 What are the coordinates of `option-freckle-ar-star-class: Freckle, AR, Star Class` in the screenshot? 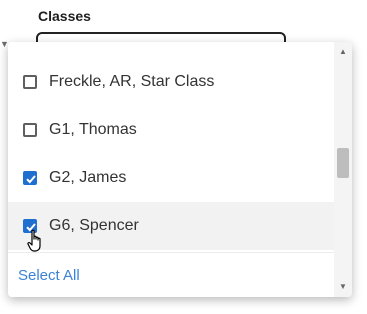 It's located at (171, 82).